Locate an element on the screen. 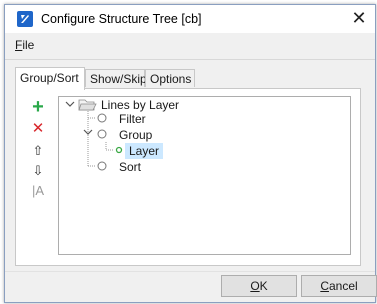  app-icon is located at coordinates (25, 19).